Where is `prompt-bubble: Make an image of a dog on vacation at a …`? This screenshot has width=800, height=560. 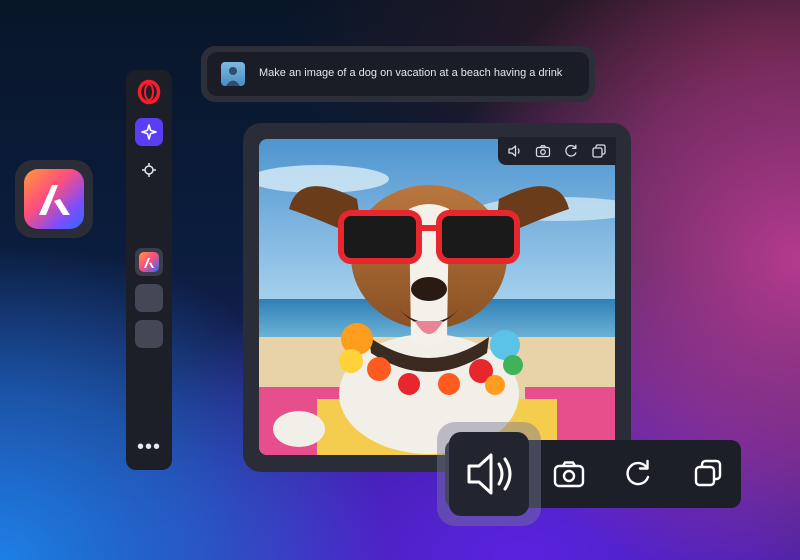
prompt-bubble: Make an image of a dog on vacation at a … is located at coordinates (398, 74).